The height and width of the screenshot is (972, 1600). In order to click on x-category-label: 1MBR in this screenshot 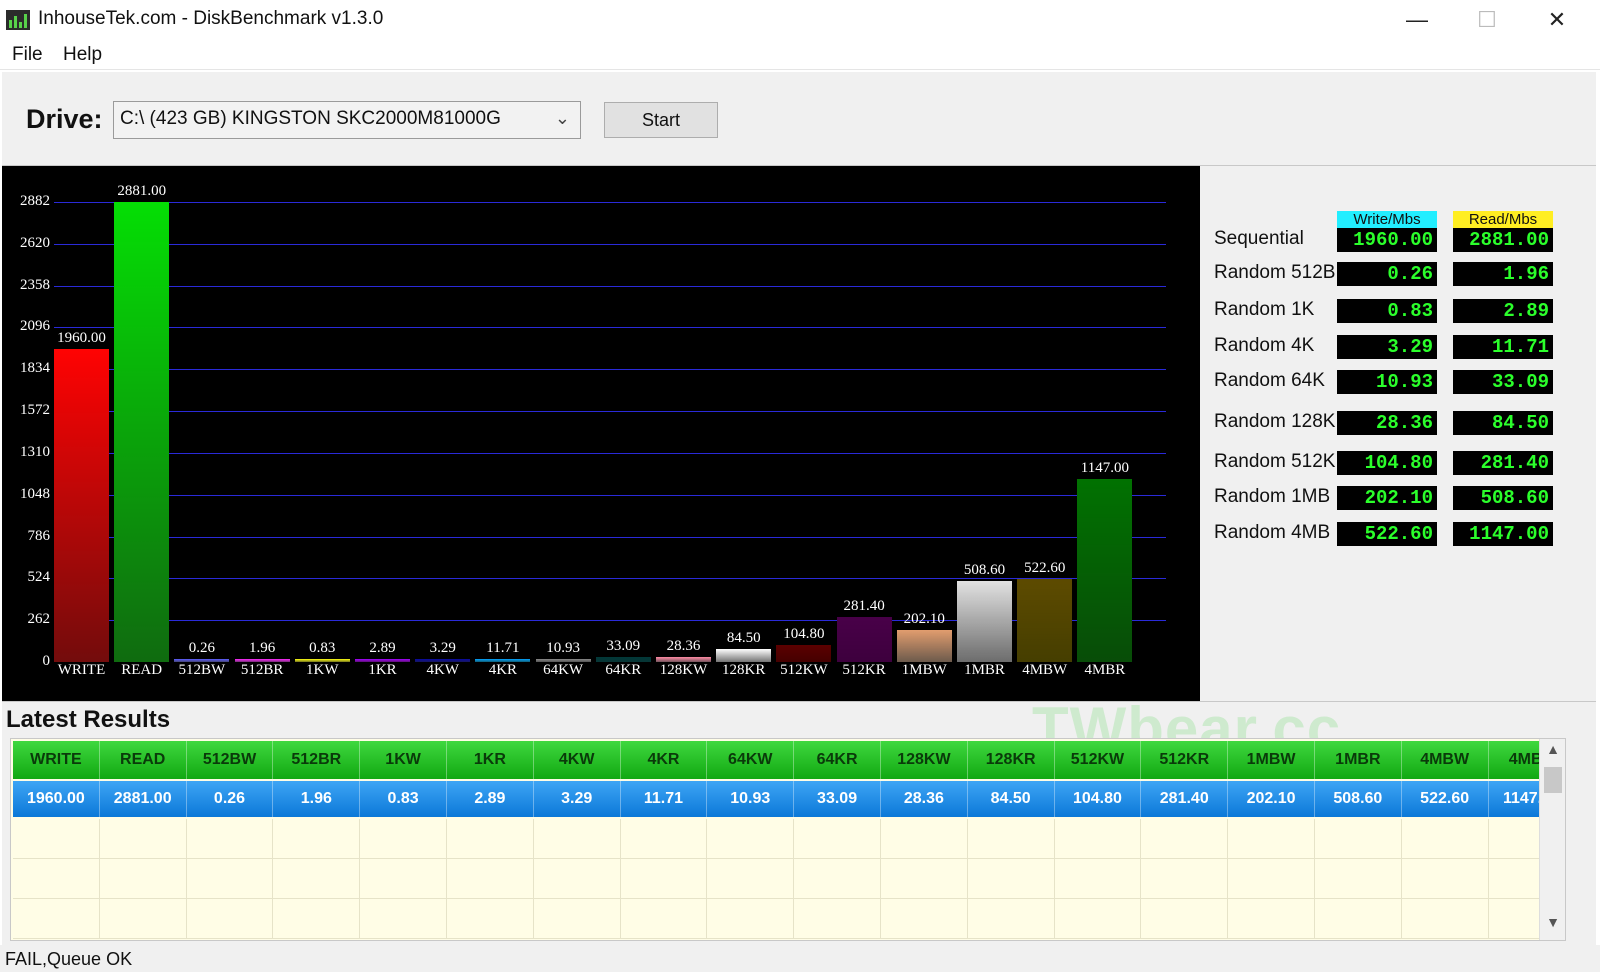, I will do `click(984, 670)`.